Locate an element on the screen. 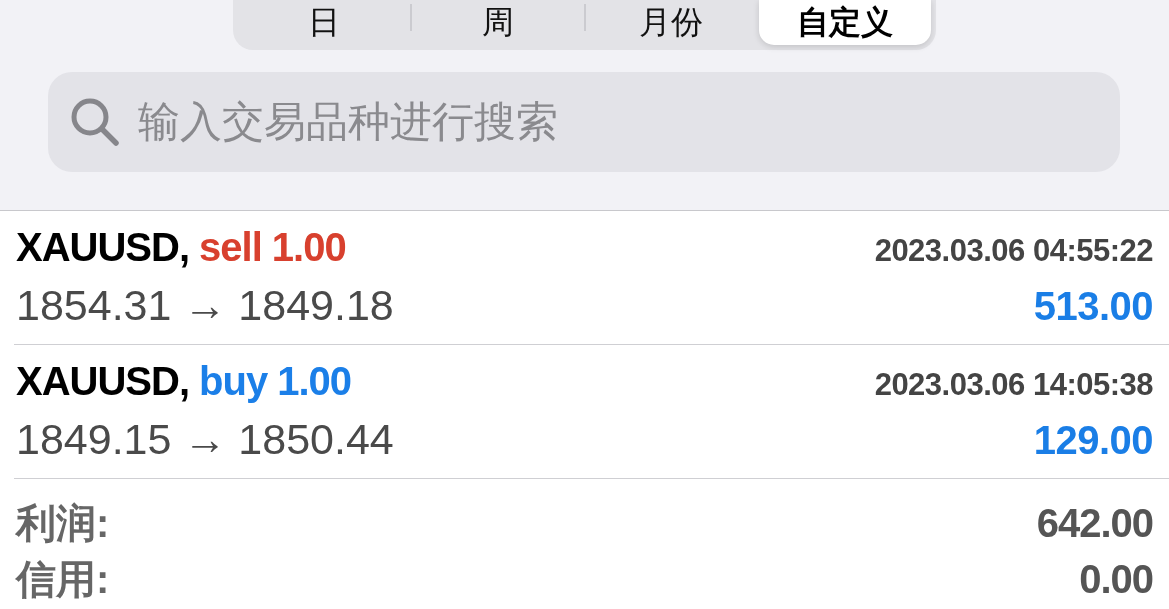 Image resolution: width=1169 pixels, height=609 pixels. segment-tab: 自定义 is located at coordinates (845, 22).